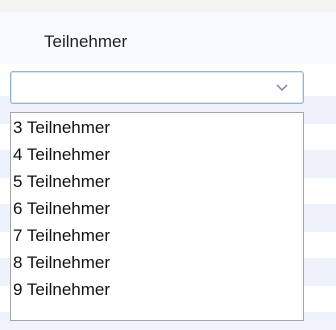  Describe the element at coordinates (282, 87) in the screenshot. I see `chevron-down-icon` at that location.